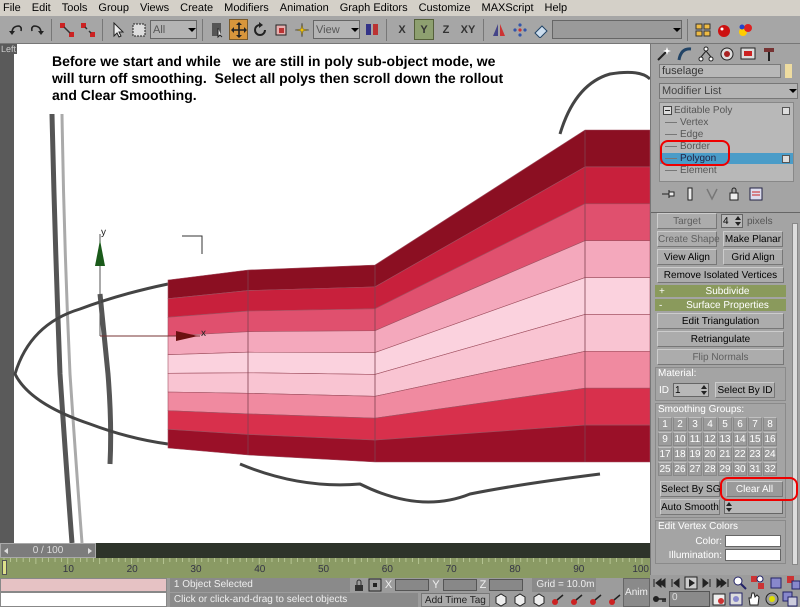 Image resolution: width=800 pixels, height=607 pixels. I want to click on object-name-field: fuselage, so click(720, 71).